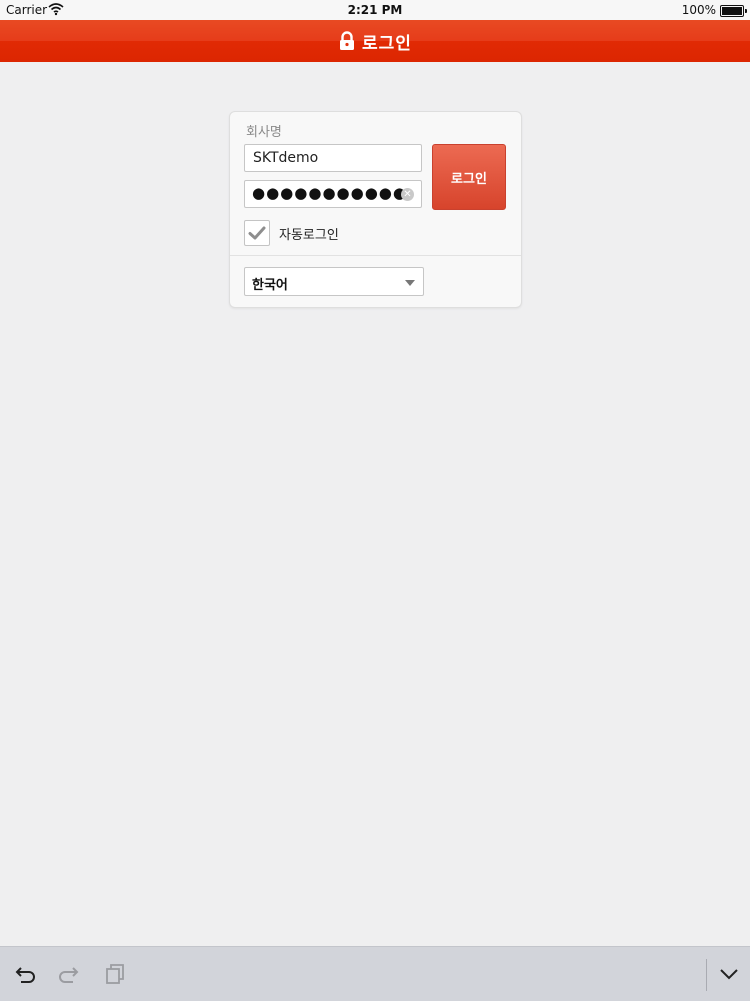 This screenshot has height=1001, width=750. I want to click on toolbar-separator, so click(706, 975).